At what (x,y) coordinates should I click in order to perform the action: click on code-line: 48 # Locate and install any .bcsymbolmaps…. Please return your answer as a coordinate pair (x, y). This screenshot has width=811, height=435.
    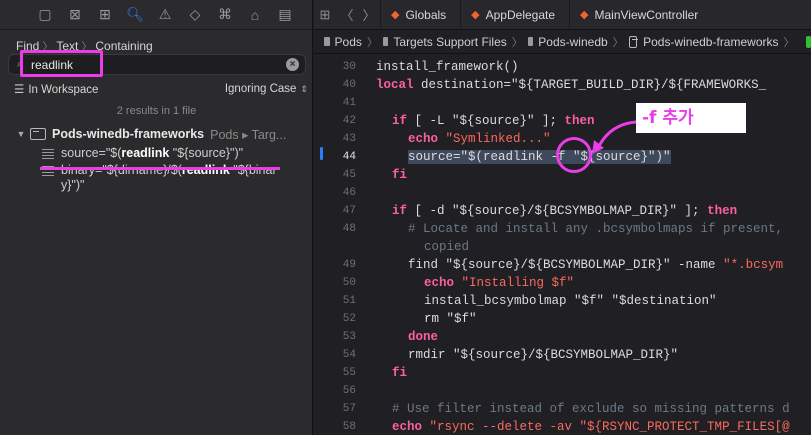
    Looking at the image, I should click on (563, 229).